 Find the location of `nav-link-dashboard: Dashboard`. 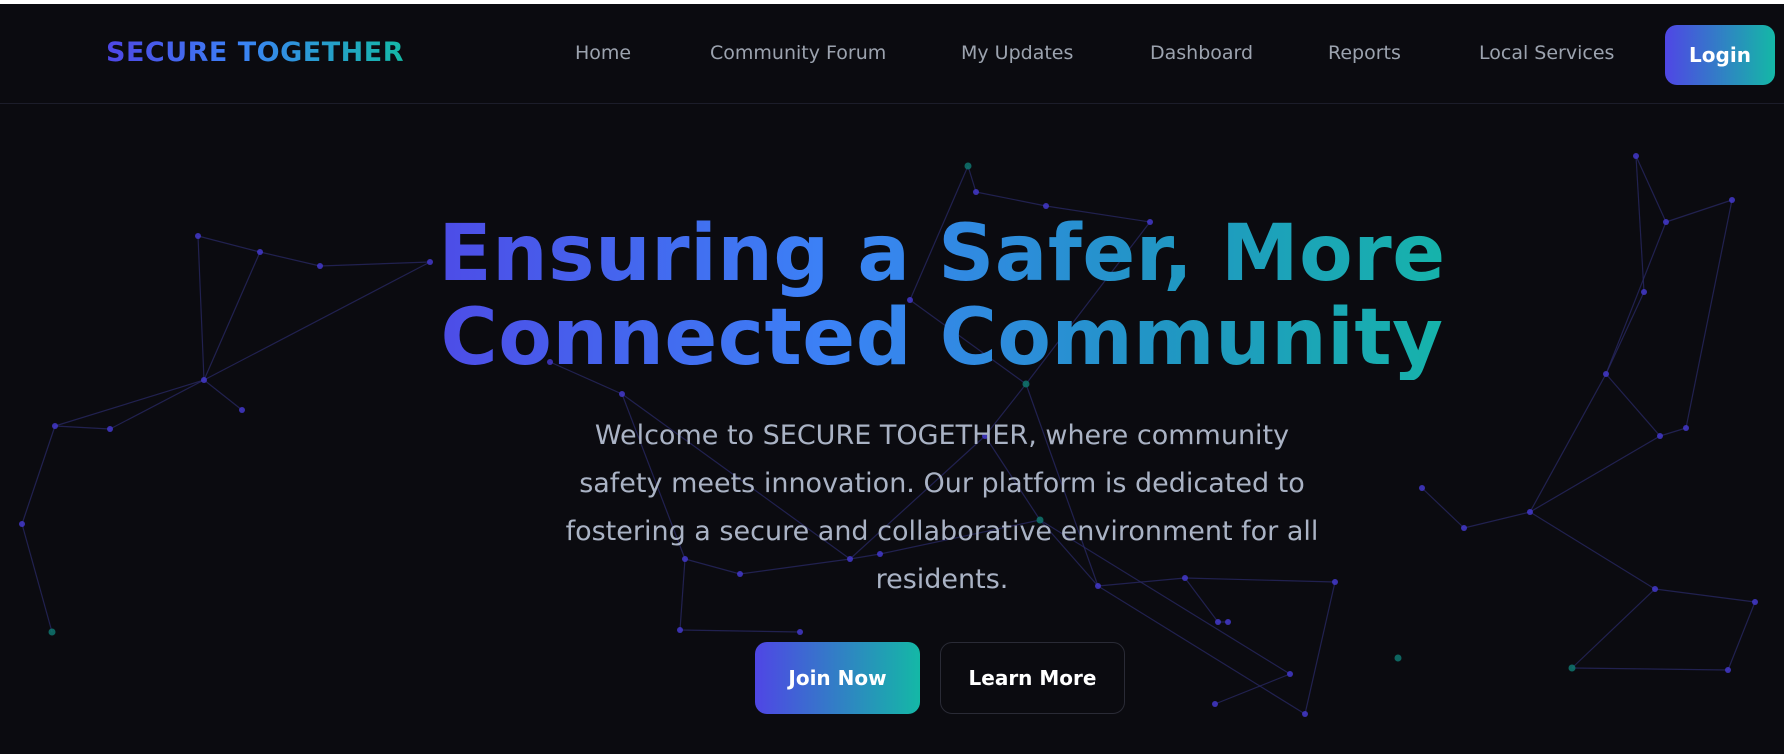

nav-link-dashboard: Dashboard is located at coordinates (1201, 53).